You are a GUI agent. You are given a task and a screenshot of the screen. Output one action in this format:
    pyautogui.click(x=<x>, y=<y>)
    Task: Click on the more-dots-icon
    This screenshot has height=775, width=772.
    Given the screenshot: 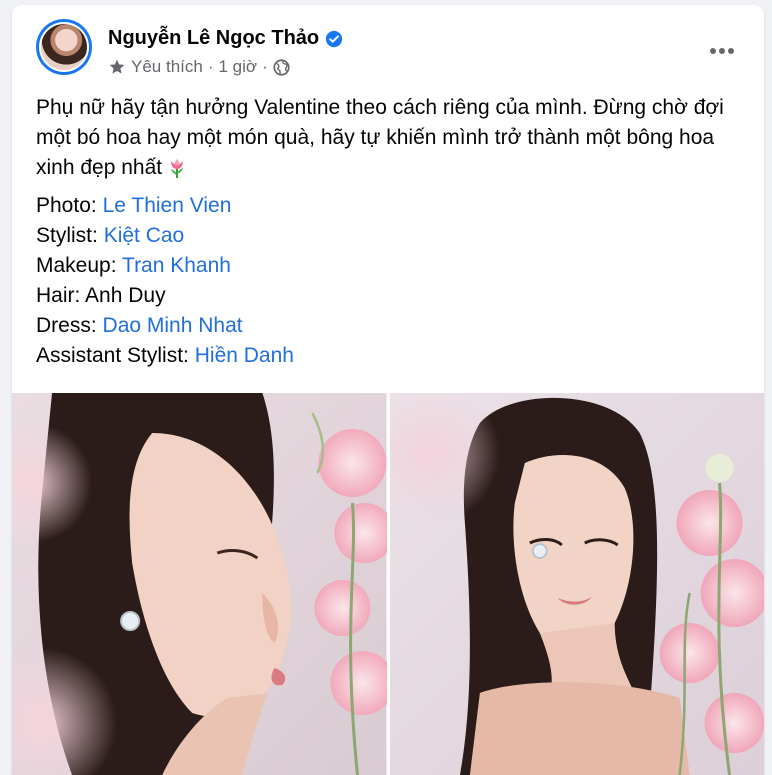 What is the action you would take?
    pyautogui.click(x=722, y=51)
    